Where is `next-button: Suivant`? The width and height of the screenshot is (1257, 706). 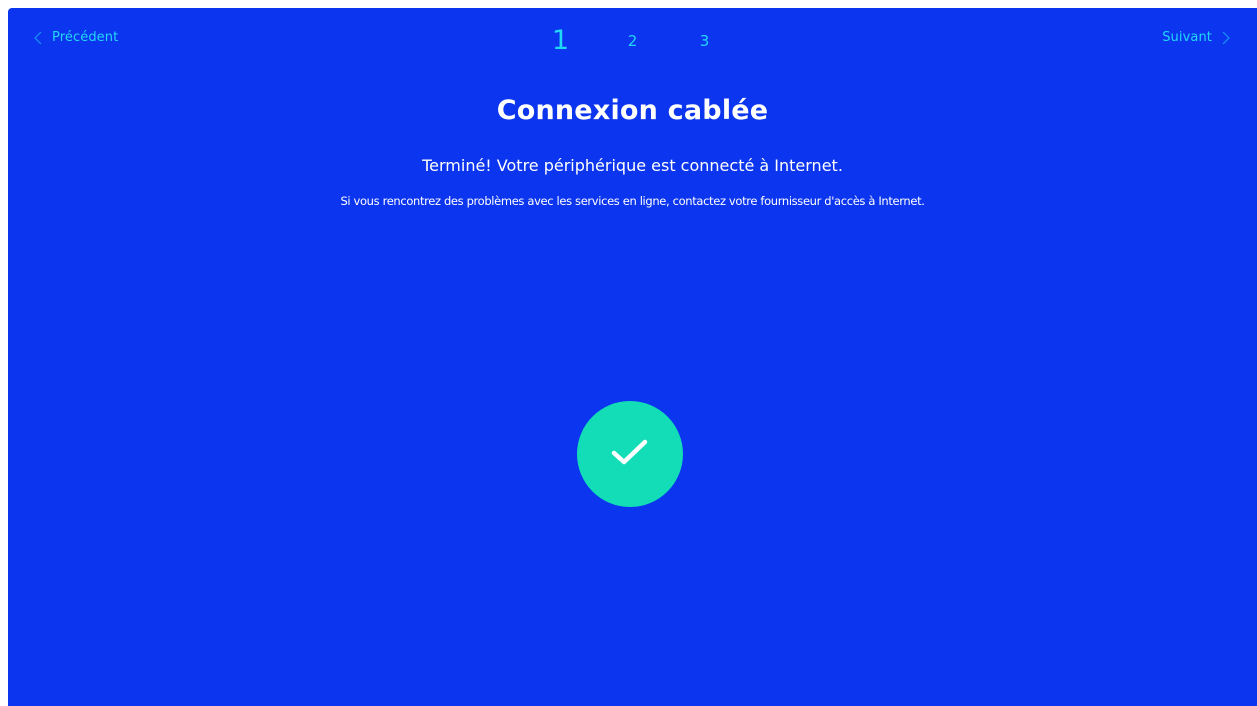 next-button: Suivant is located at coordinates (1196, 37).